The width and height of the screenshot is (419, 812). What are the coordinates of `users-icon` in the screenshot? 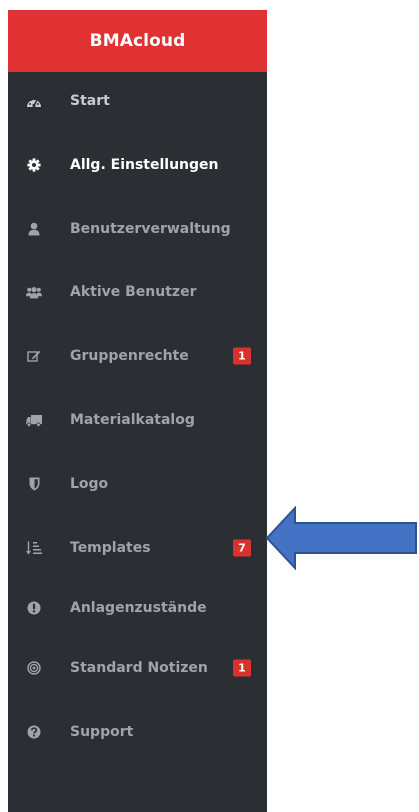 It's located at (34, 292).